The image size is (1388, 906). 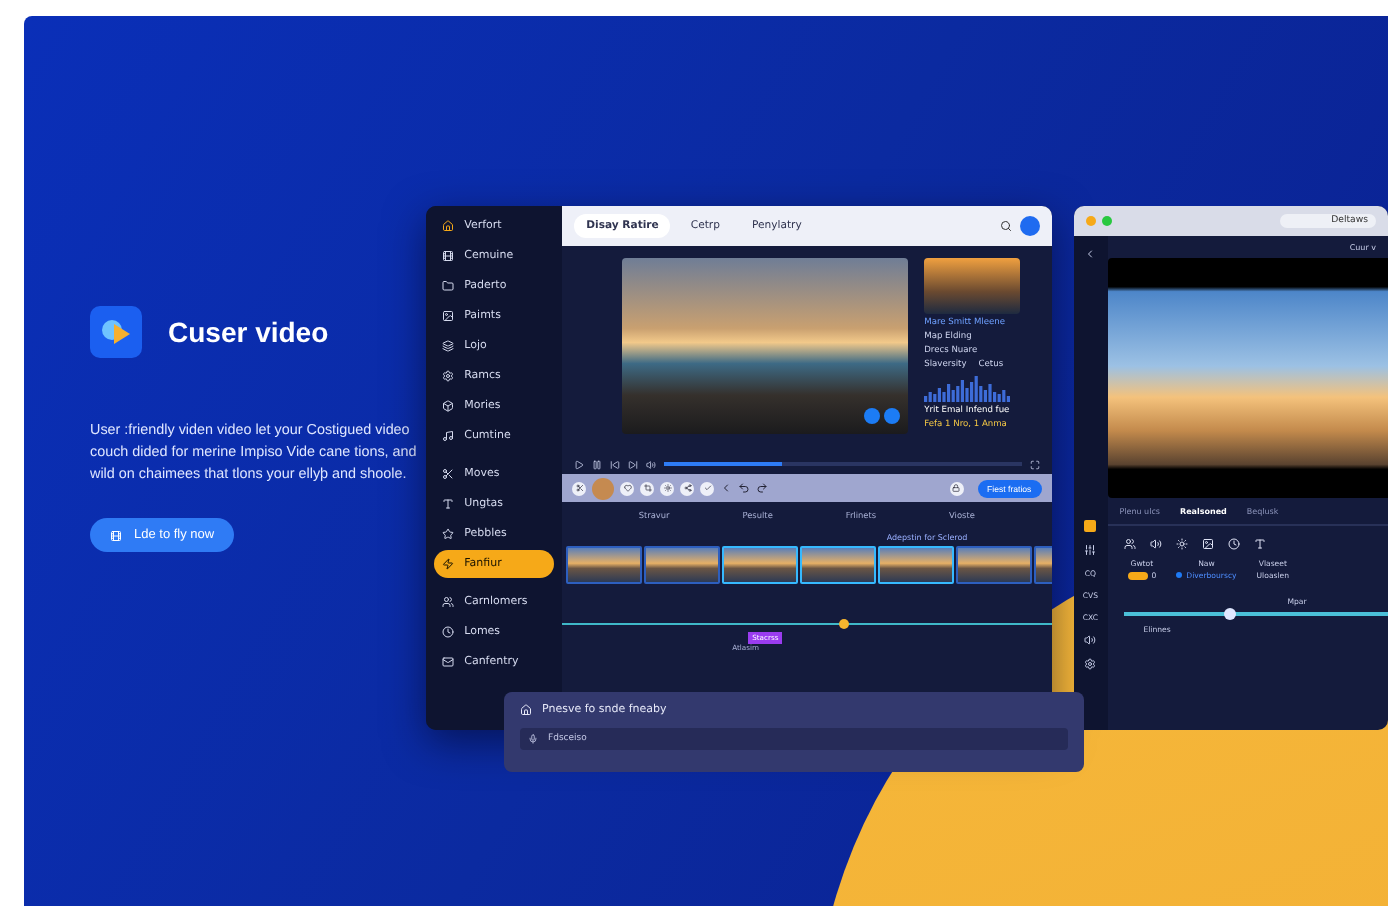 I want to click on text-icon, so click(x=1259, y=544).